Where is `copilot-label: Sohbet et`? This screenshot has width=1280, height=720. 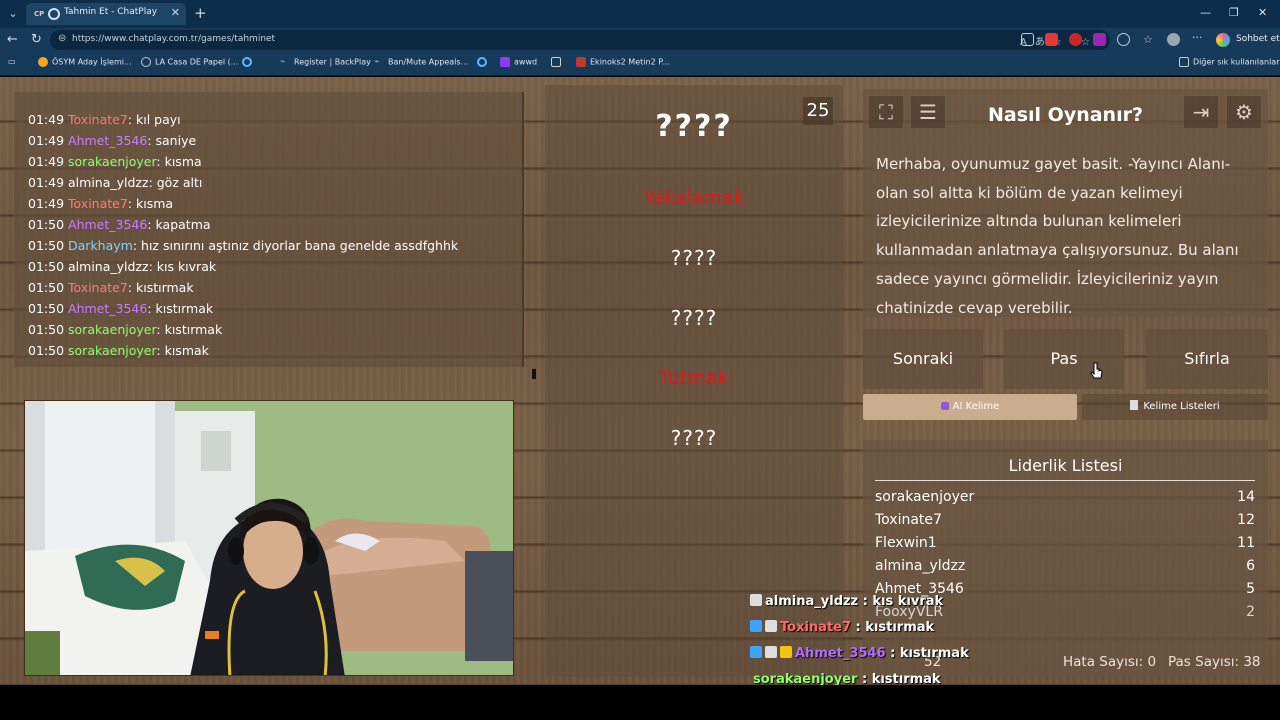 copilot-label: Sohbet et is located at coordinates (1258, 39).